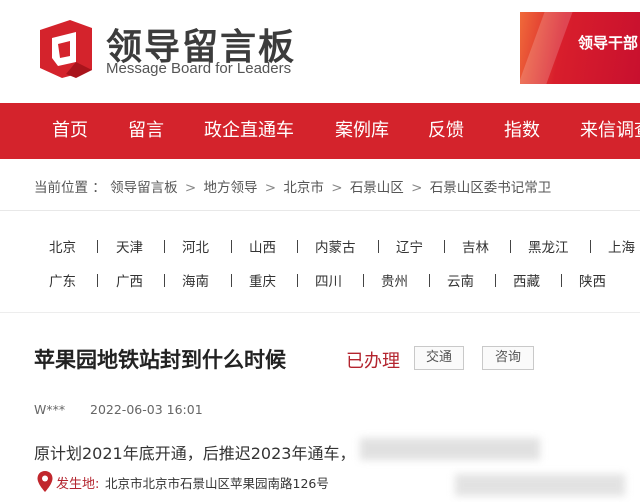 This screenshot has height=502, width=640. Describe the element at coordinates (491, 188) in the screenshot. I see `breadcrumb-item: 石景山区委书记常卫` at that location.